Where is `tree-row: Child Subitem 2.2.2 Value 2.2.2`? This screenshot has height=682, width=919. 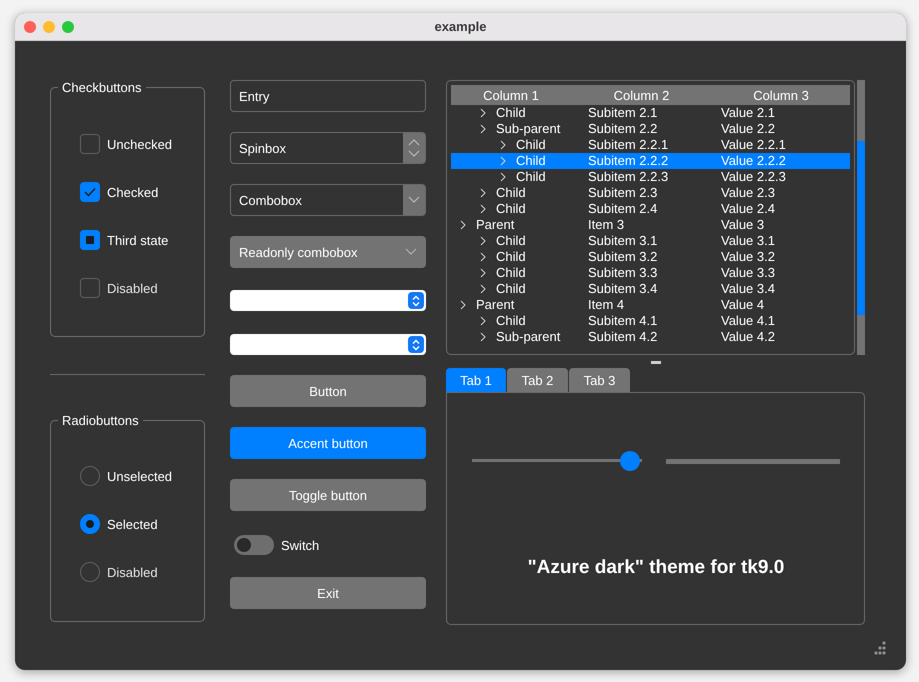
tree-row: Child Subitem 2.2.2 Value 2.2.2 is located at coordinates (650, 161).